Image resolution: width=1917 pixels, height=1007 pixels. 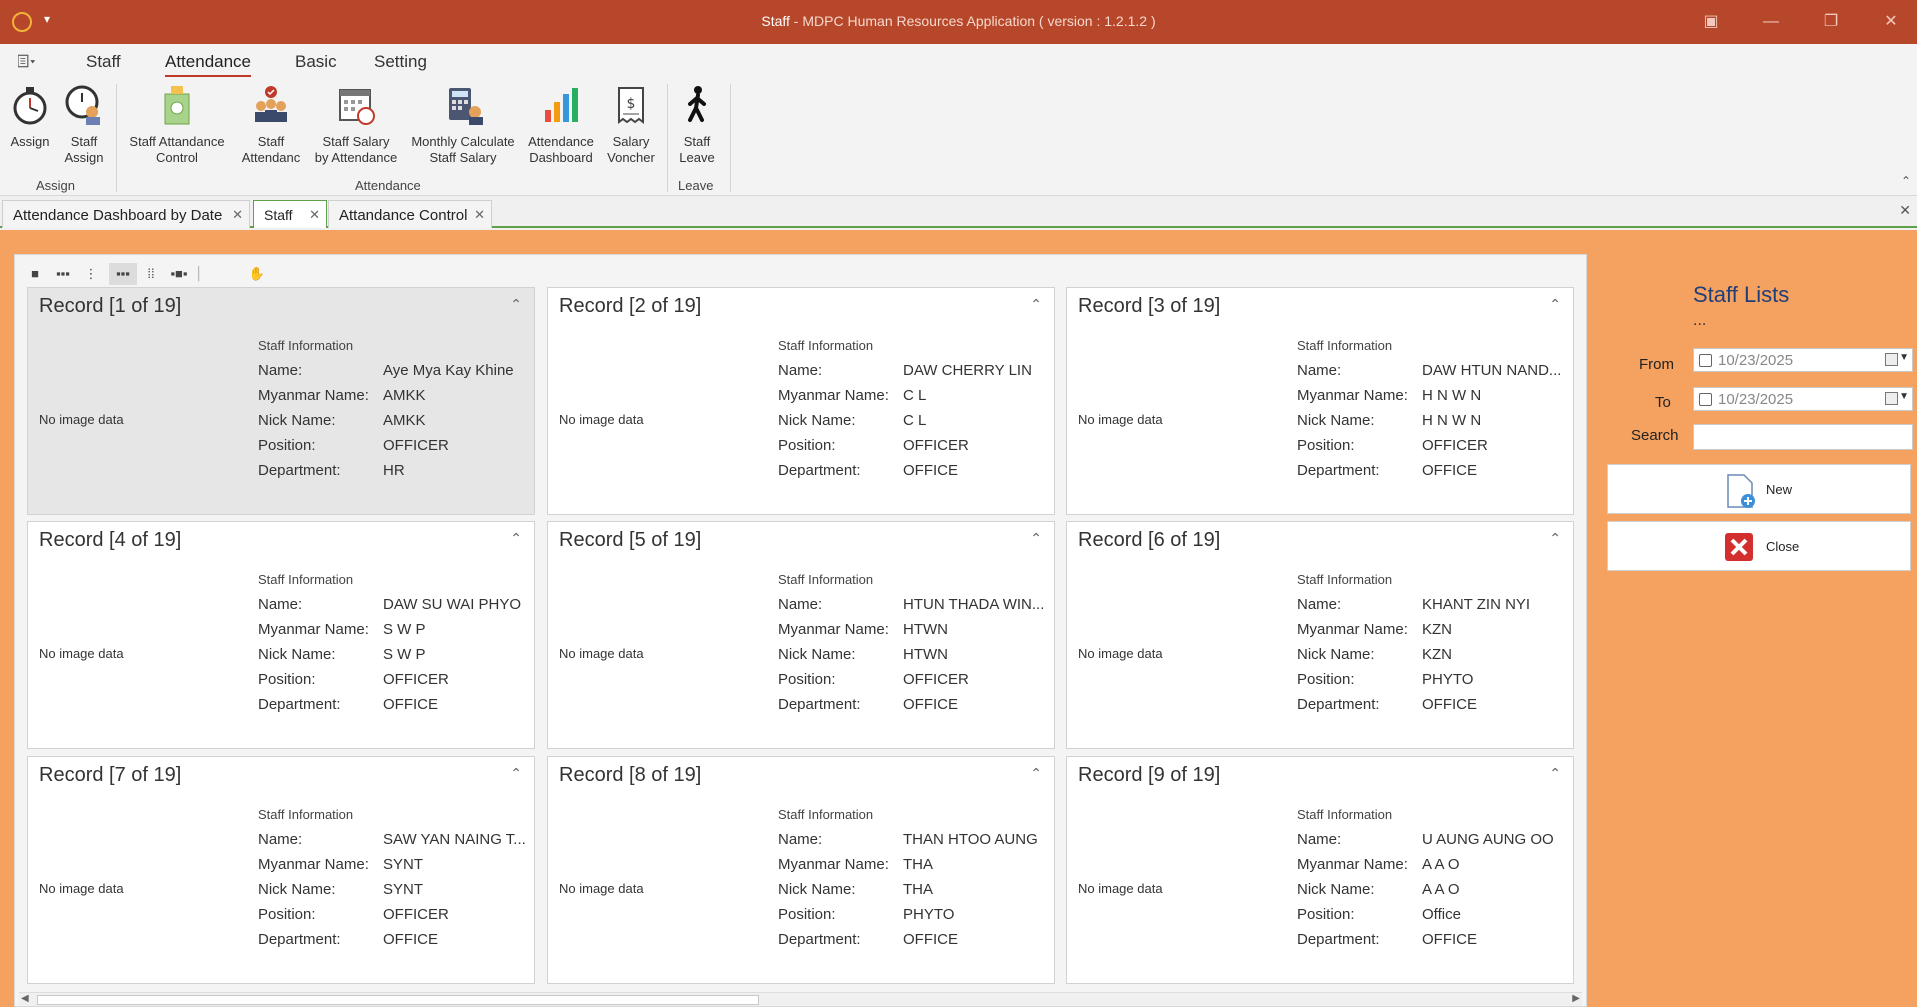 I want to click on staff-assign-label-1: Staff, so click(x=84, y=141).